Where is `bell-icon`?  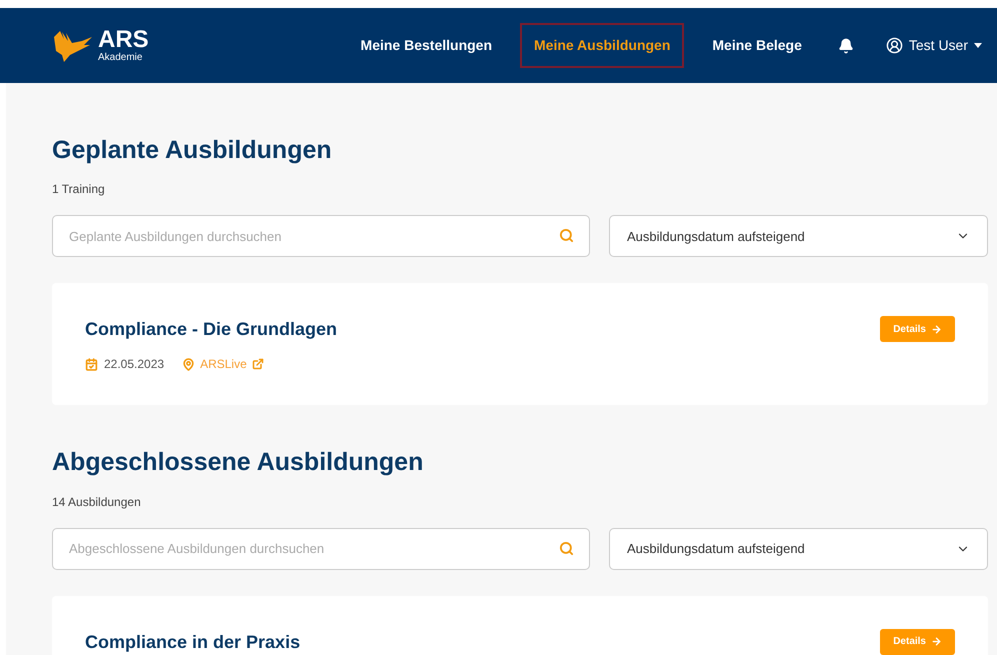
bell-icon is located at coordinates (846, 46).